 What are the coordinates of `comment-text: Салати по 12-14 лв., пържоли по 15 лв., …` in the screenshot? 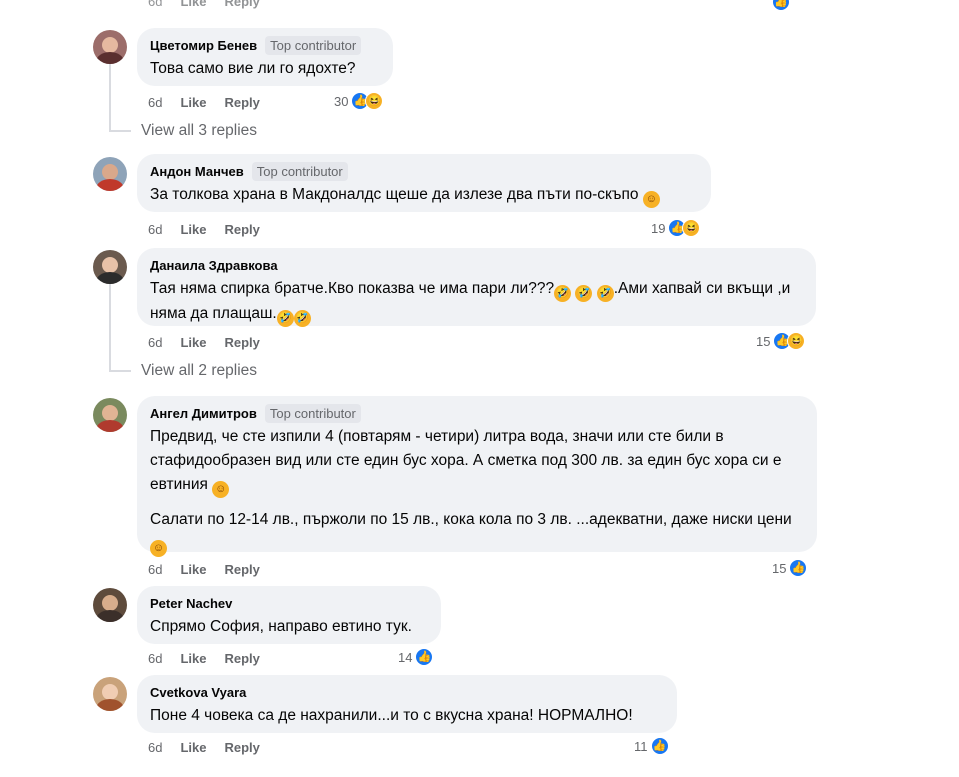 It's located at (477, 532).